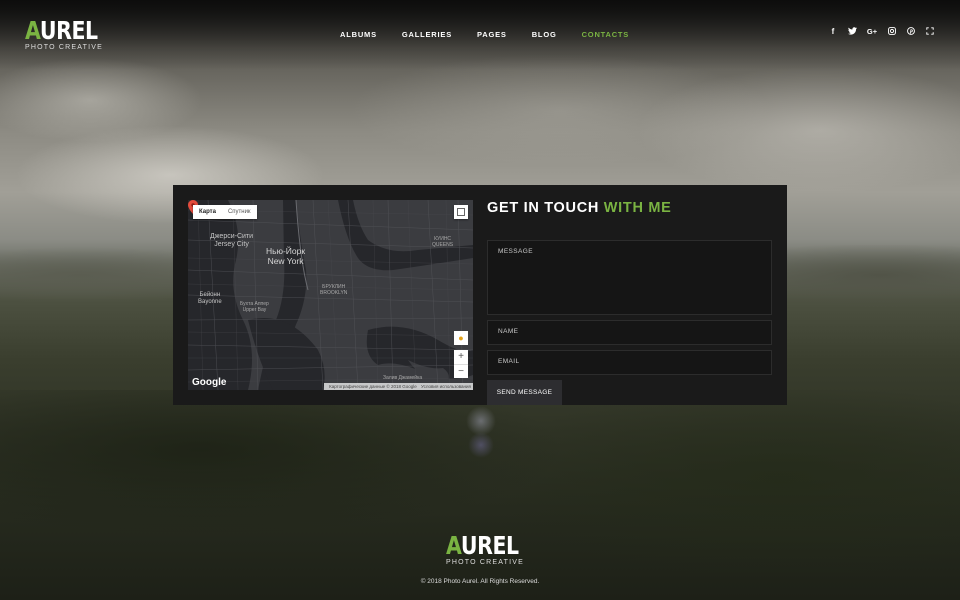 Image resolution: width=960 pixels, height=600 pixels. I want to click on message-placeholder: MESSAGE, so click(515, 251).